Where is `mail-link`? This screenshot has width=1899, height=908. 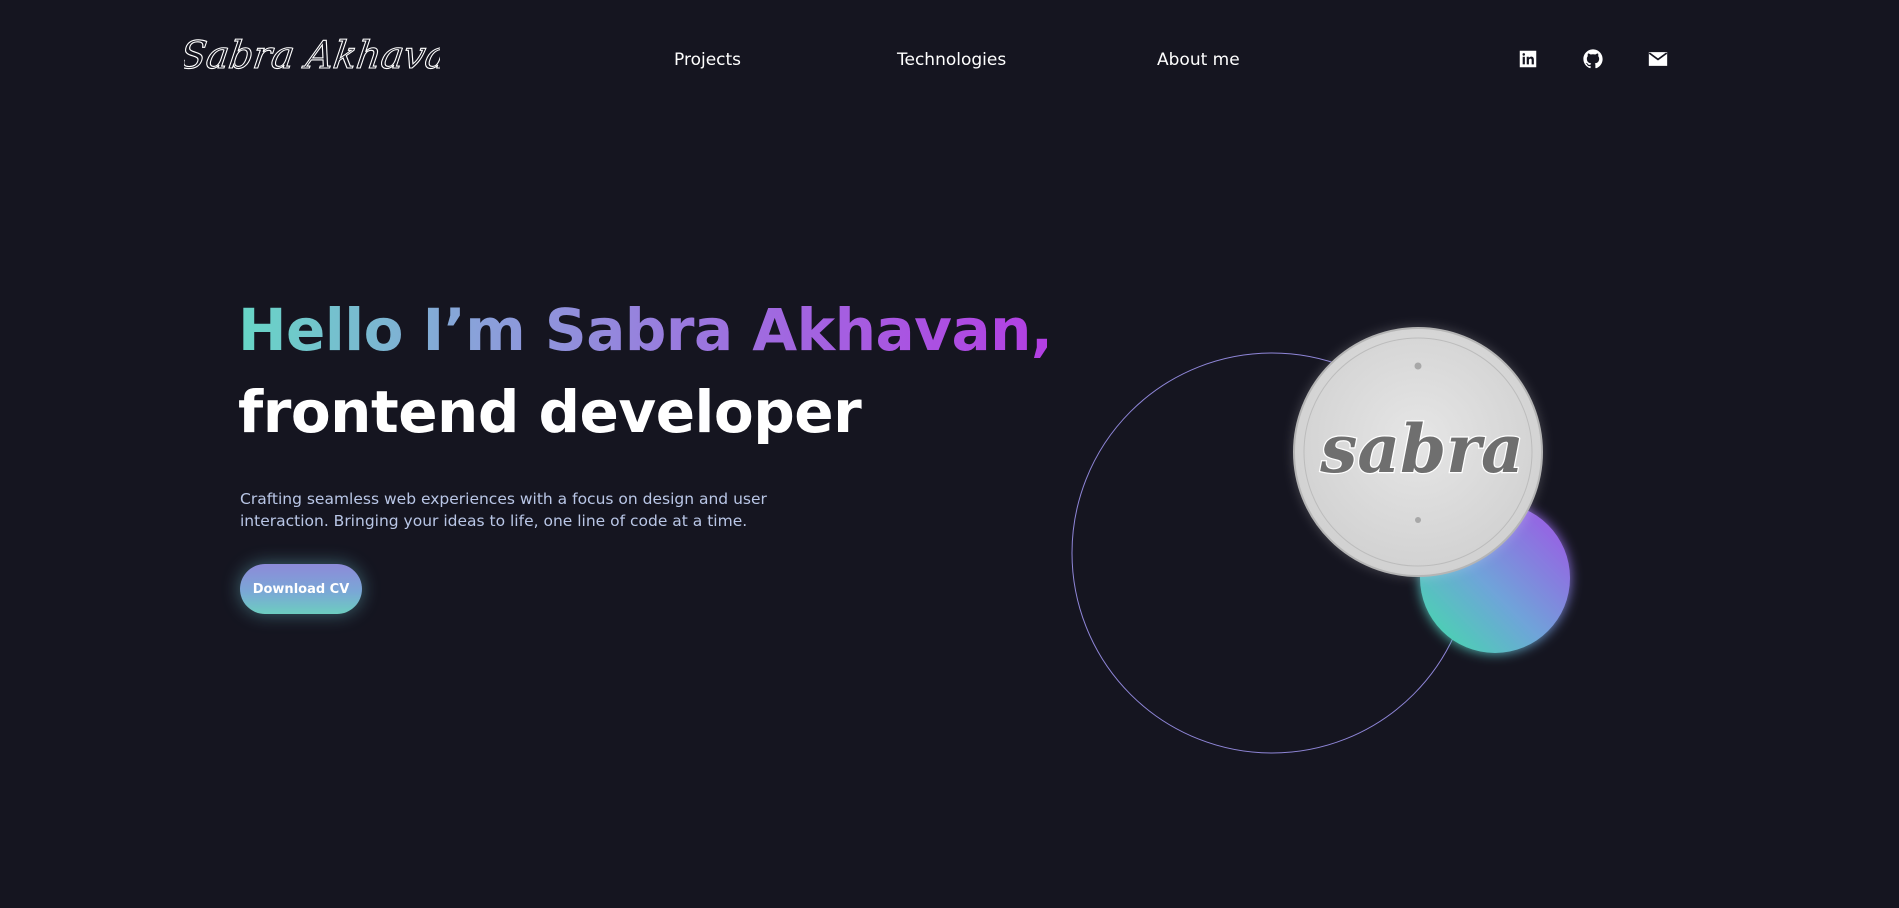
mail-link is located at coordinates (1658, 59).